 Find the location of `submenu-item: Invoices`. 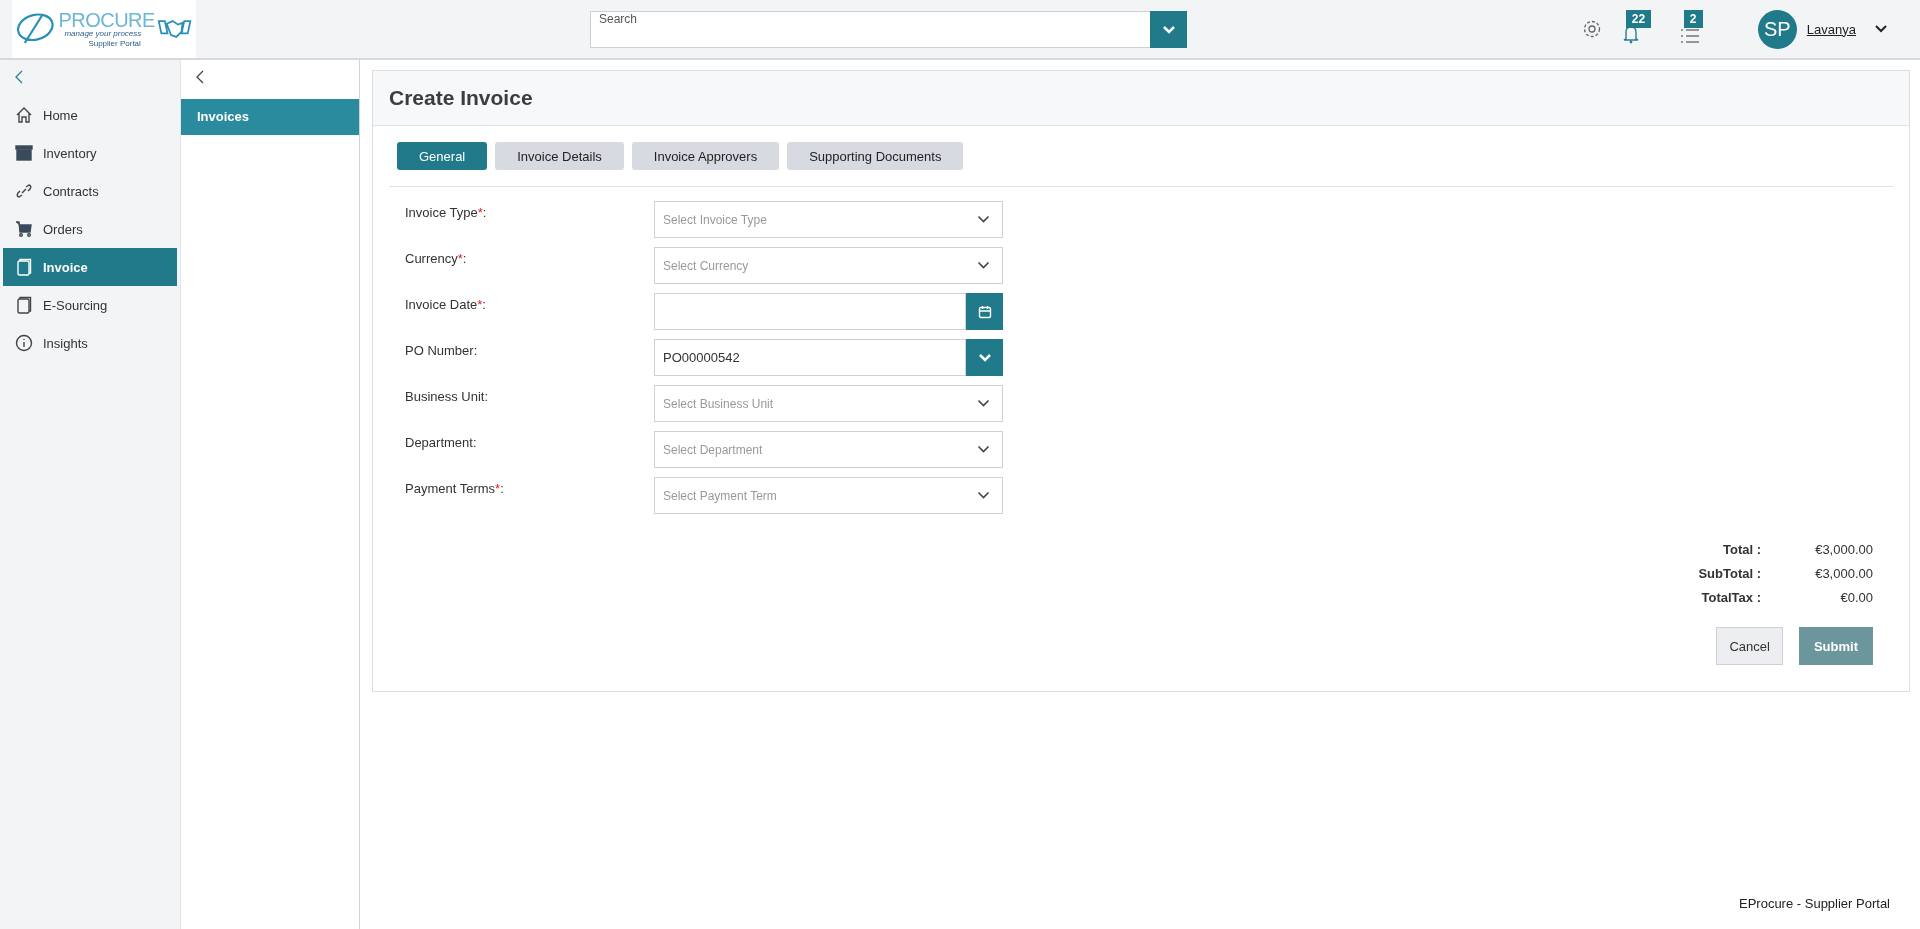

submenu-item: Invoices is located at coordinates (270, 117).